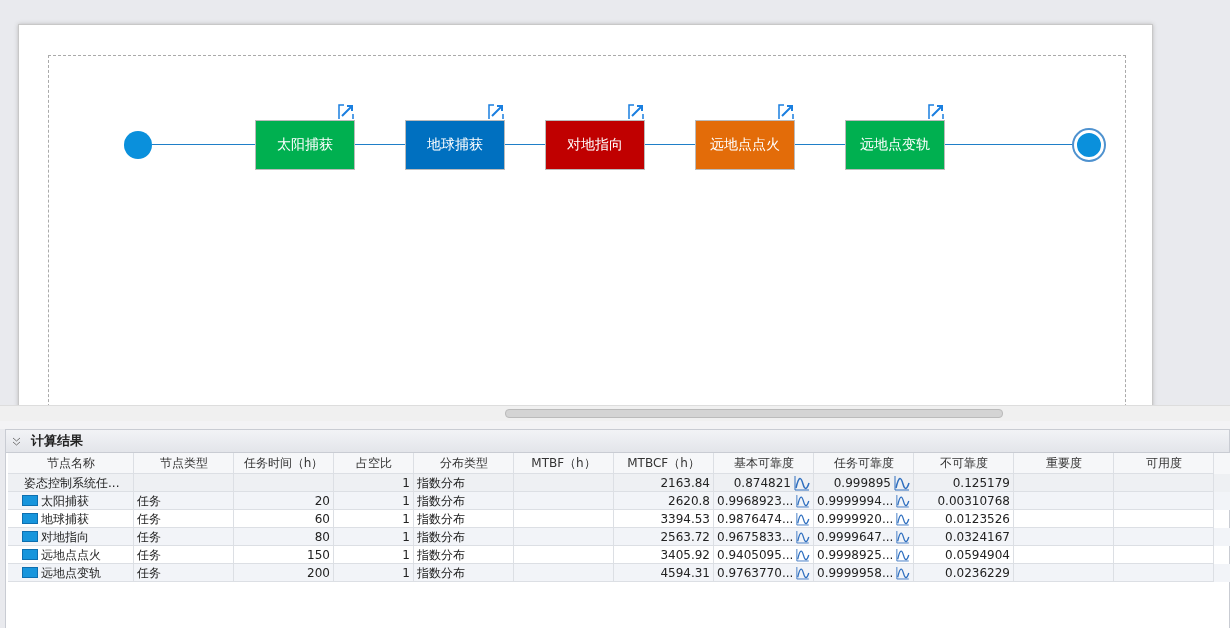  I want to click on table-cell: 3394.53, so click(685, 518).